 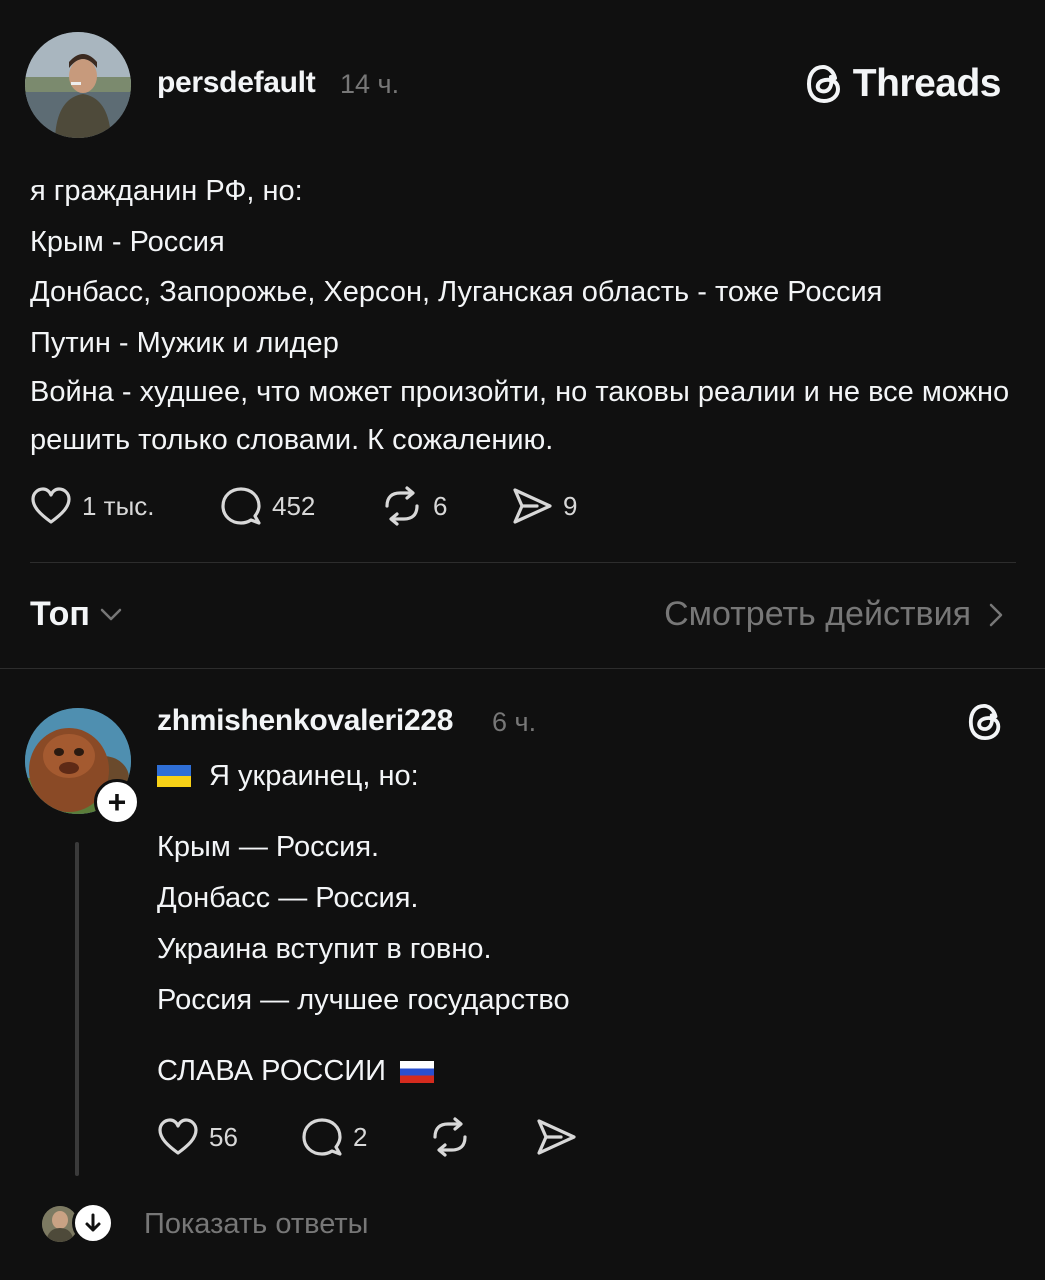 I want to click on reply-line: СЛАВА РОССИИ, so click(x=363, y=1071).